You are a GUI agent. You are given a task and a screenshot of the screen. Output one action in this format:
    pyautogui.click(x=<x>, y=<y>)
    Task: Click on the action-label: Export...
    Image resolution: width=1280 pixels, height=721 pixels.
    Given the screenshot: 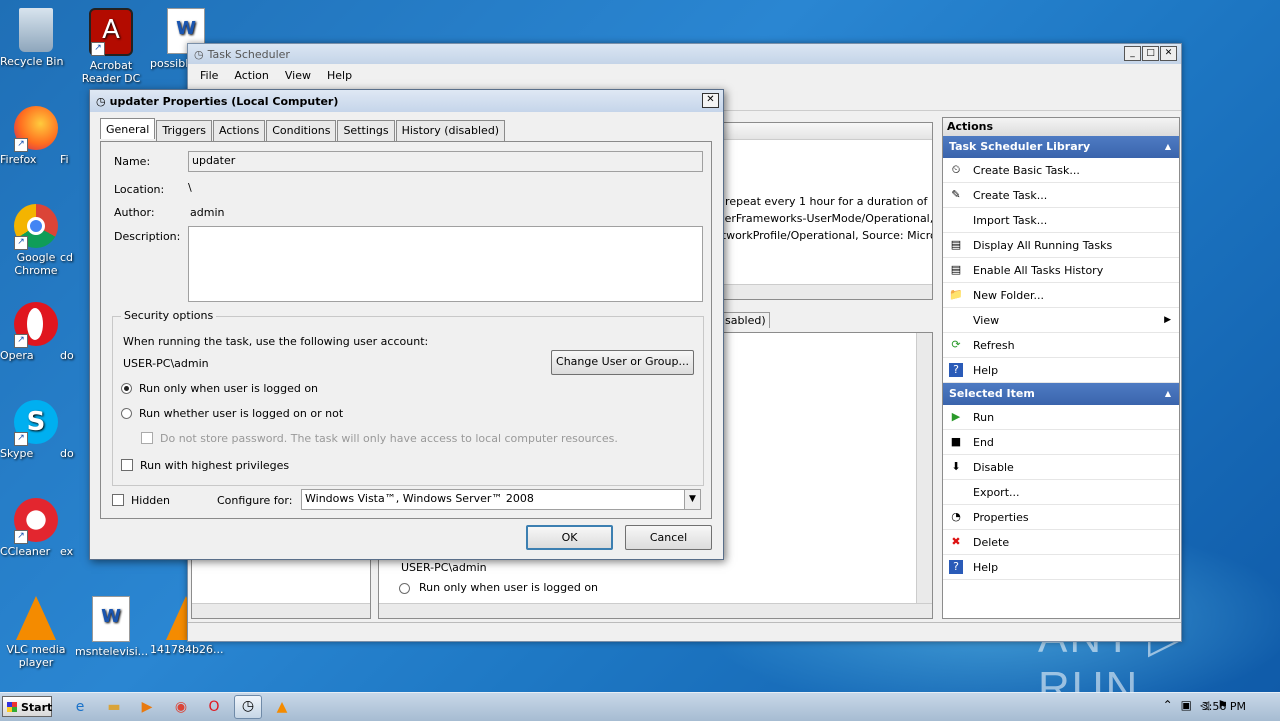 What is the action you would take?
    pyautogui.click(x=996, y=492)
    